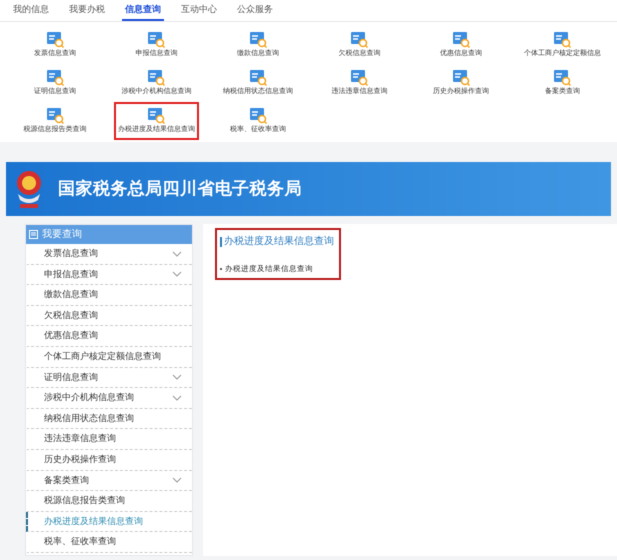 Image resolution: width=617 pixels, height=560 pixels. Describe the element at coordinates (279, 241) in the screenshot. I see `content-title: 办税进度及结果信息查询` at that location.